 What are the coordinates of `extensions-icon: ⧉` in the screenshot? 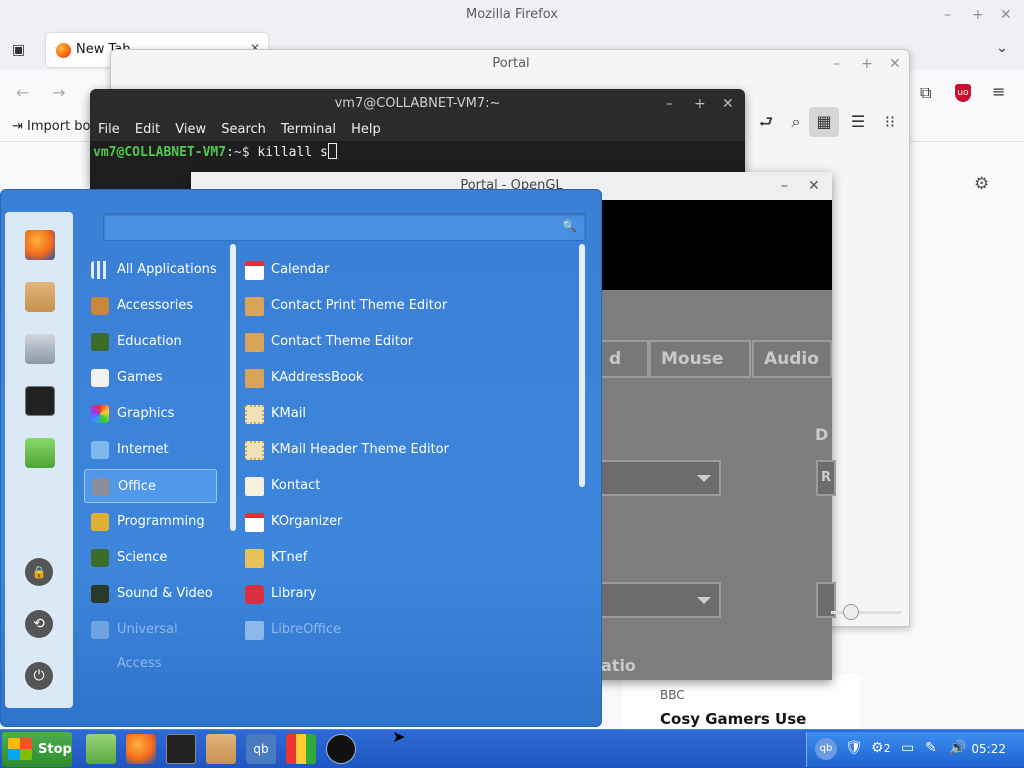 It's located at (925, 93).